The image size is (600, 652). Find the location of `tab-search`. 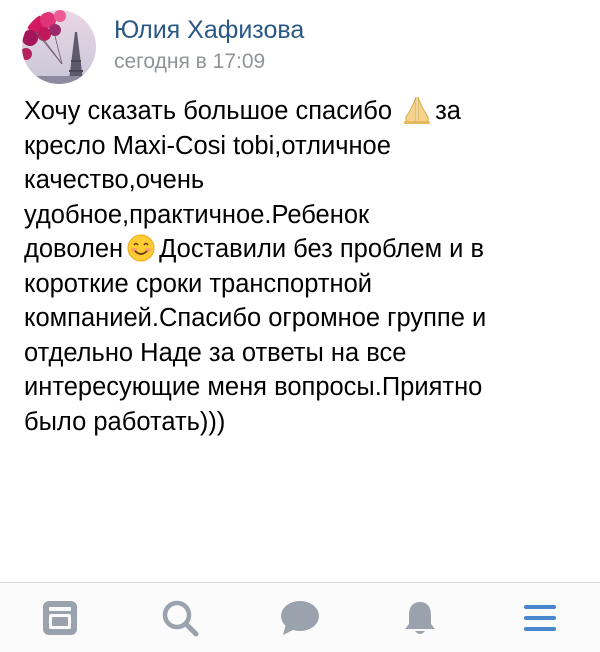

tab-search is located at coordinates (180, 617).